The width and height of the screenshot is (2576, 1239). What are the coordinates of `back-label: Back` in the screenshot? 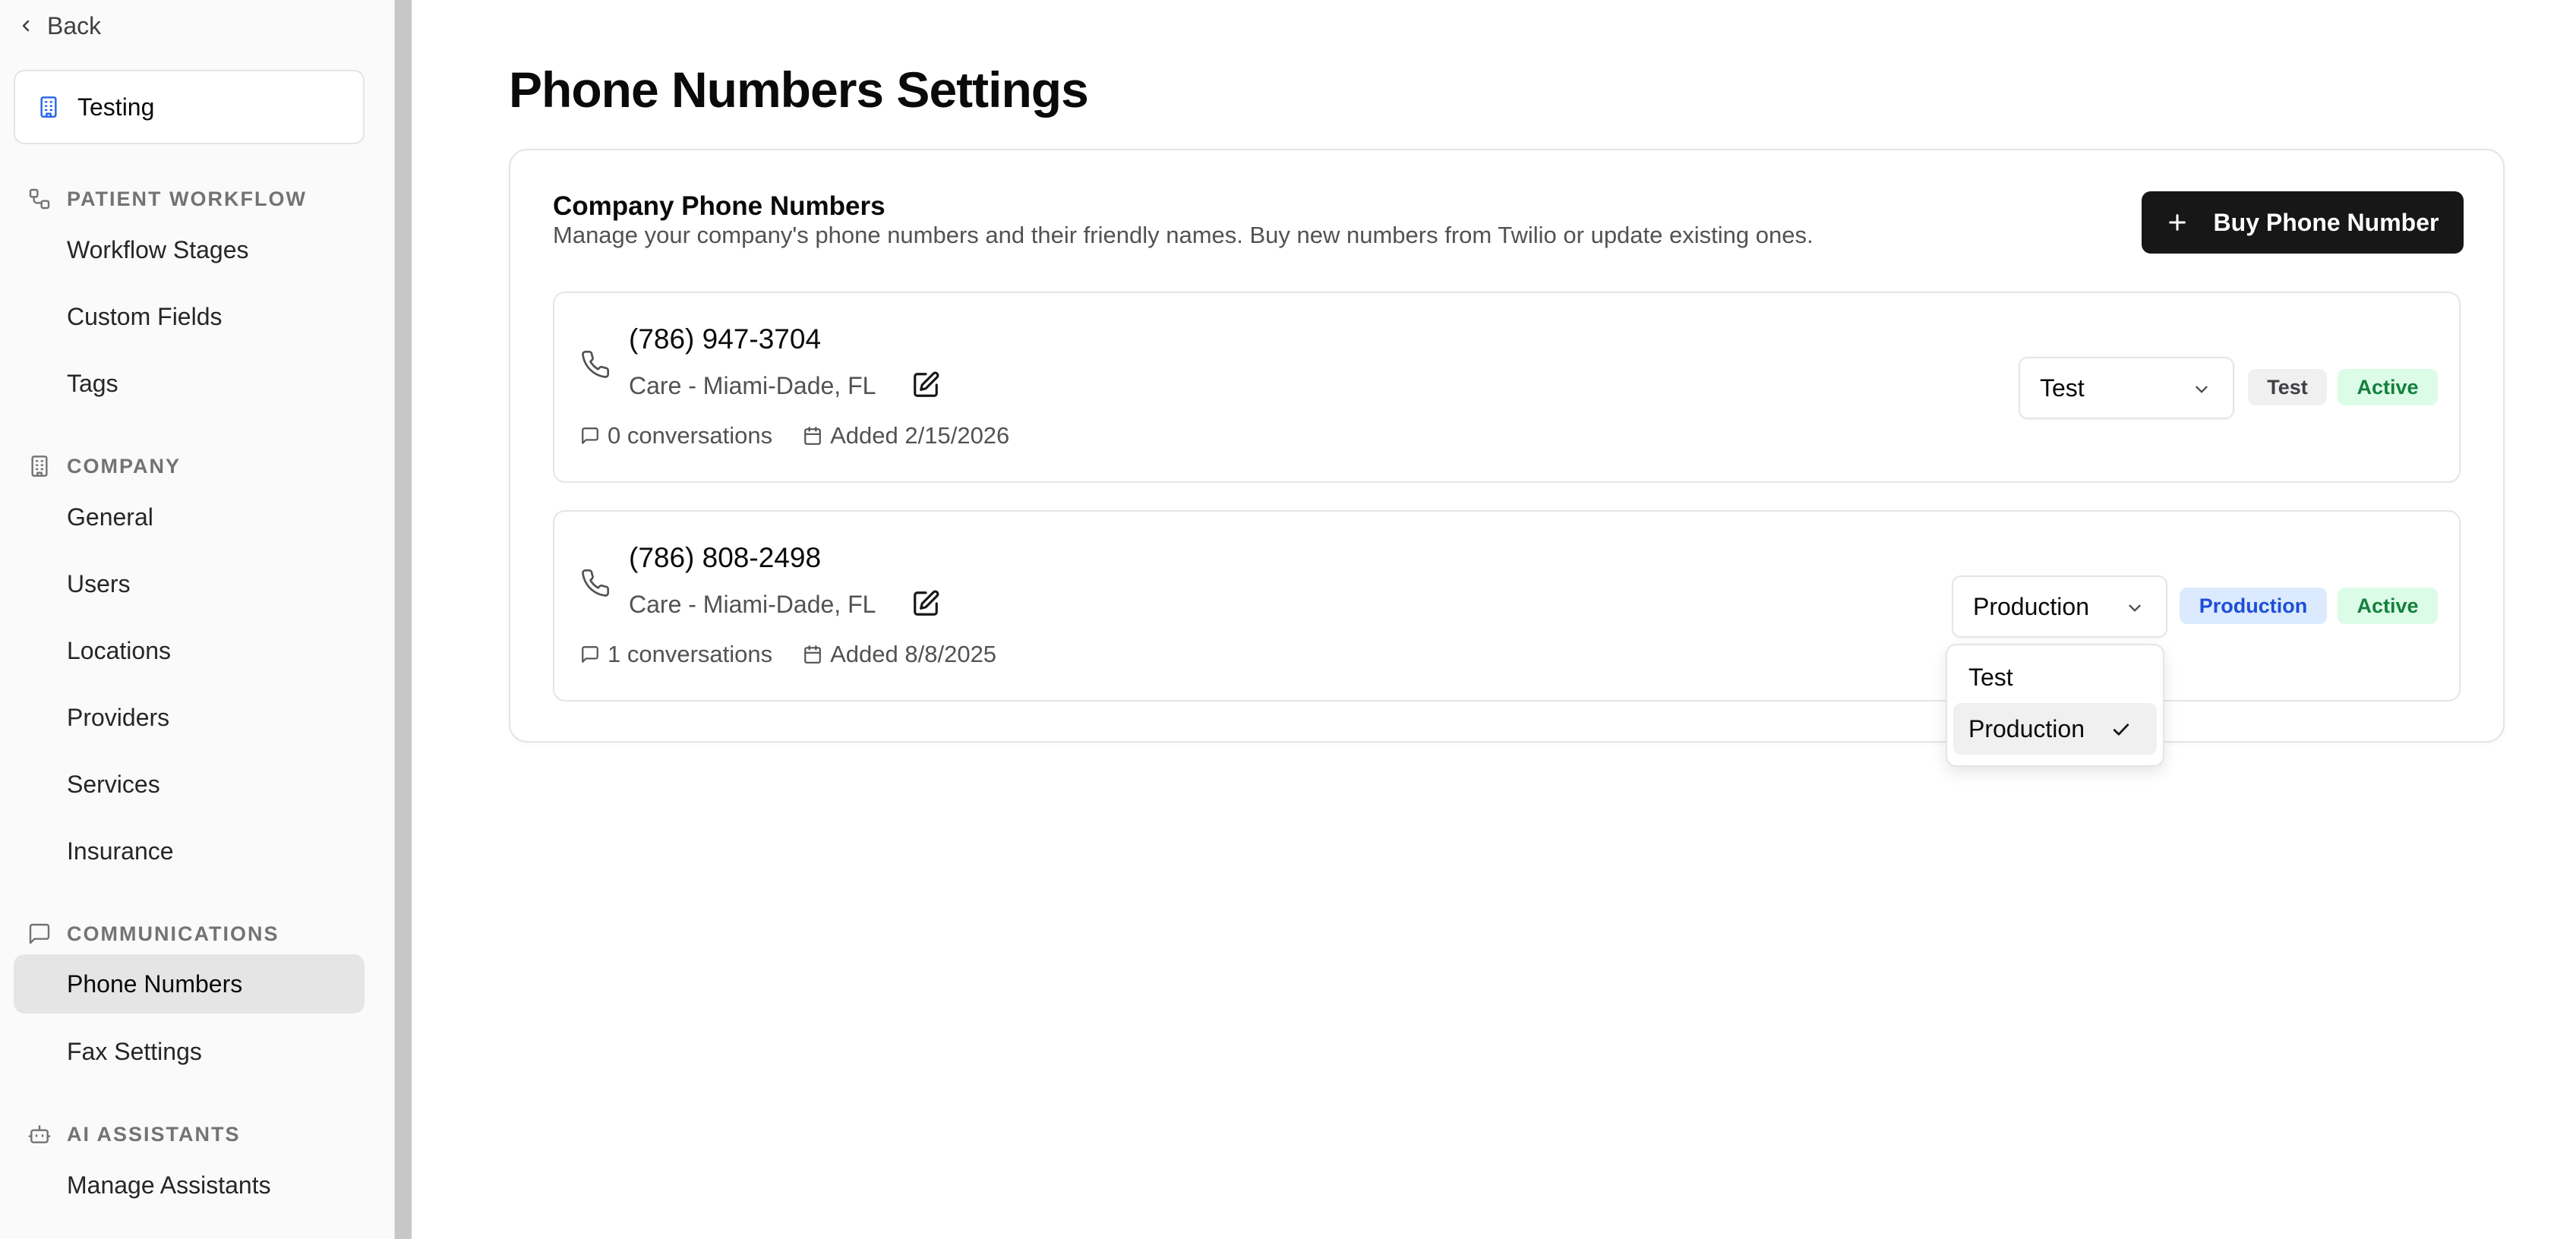 It's located at (74, 25).